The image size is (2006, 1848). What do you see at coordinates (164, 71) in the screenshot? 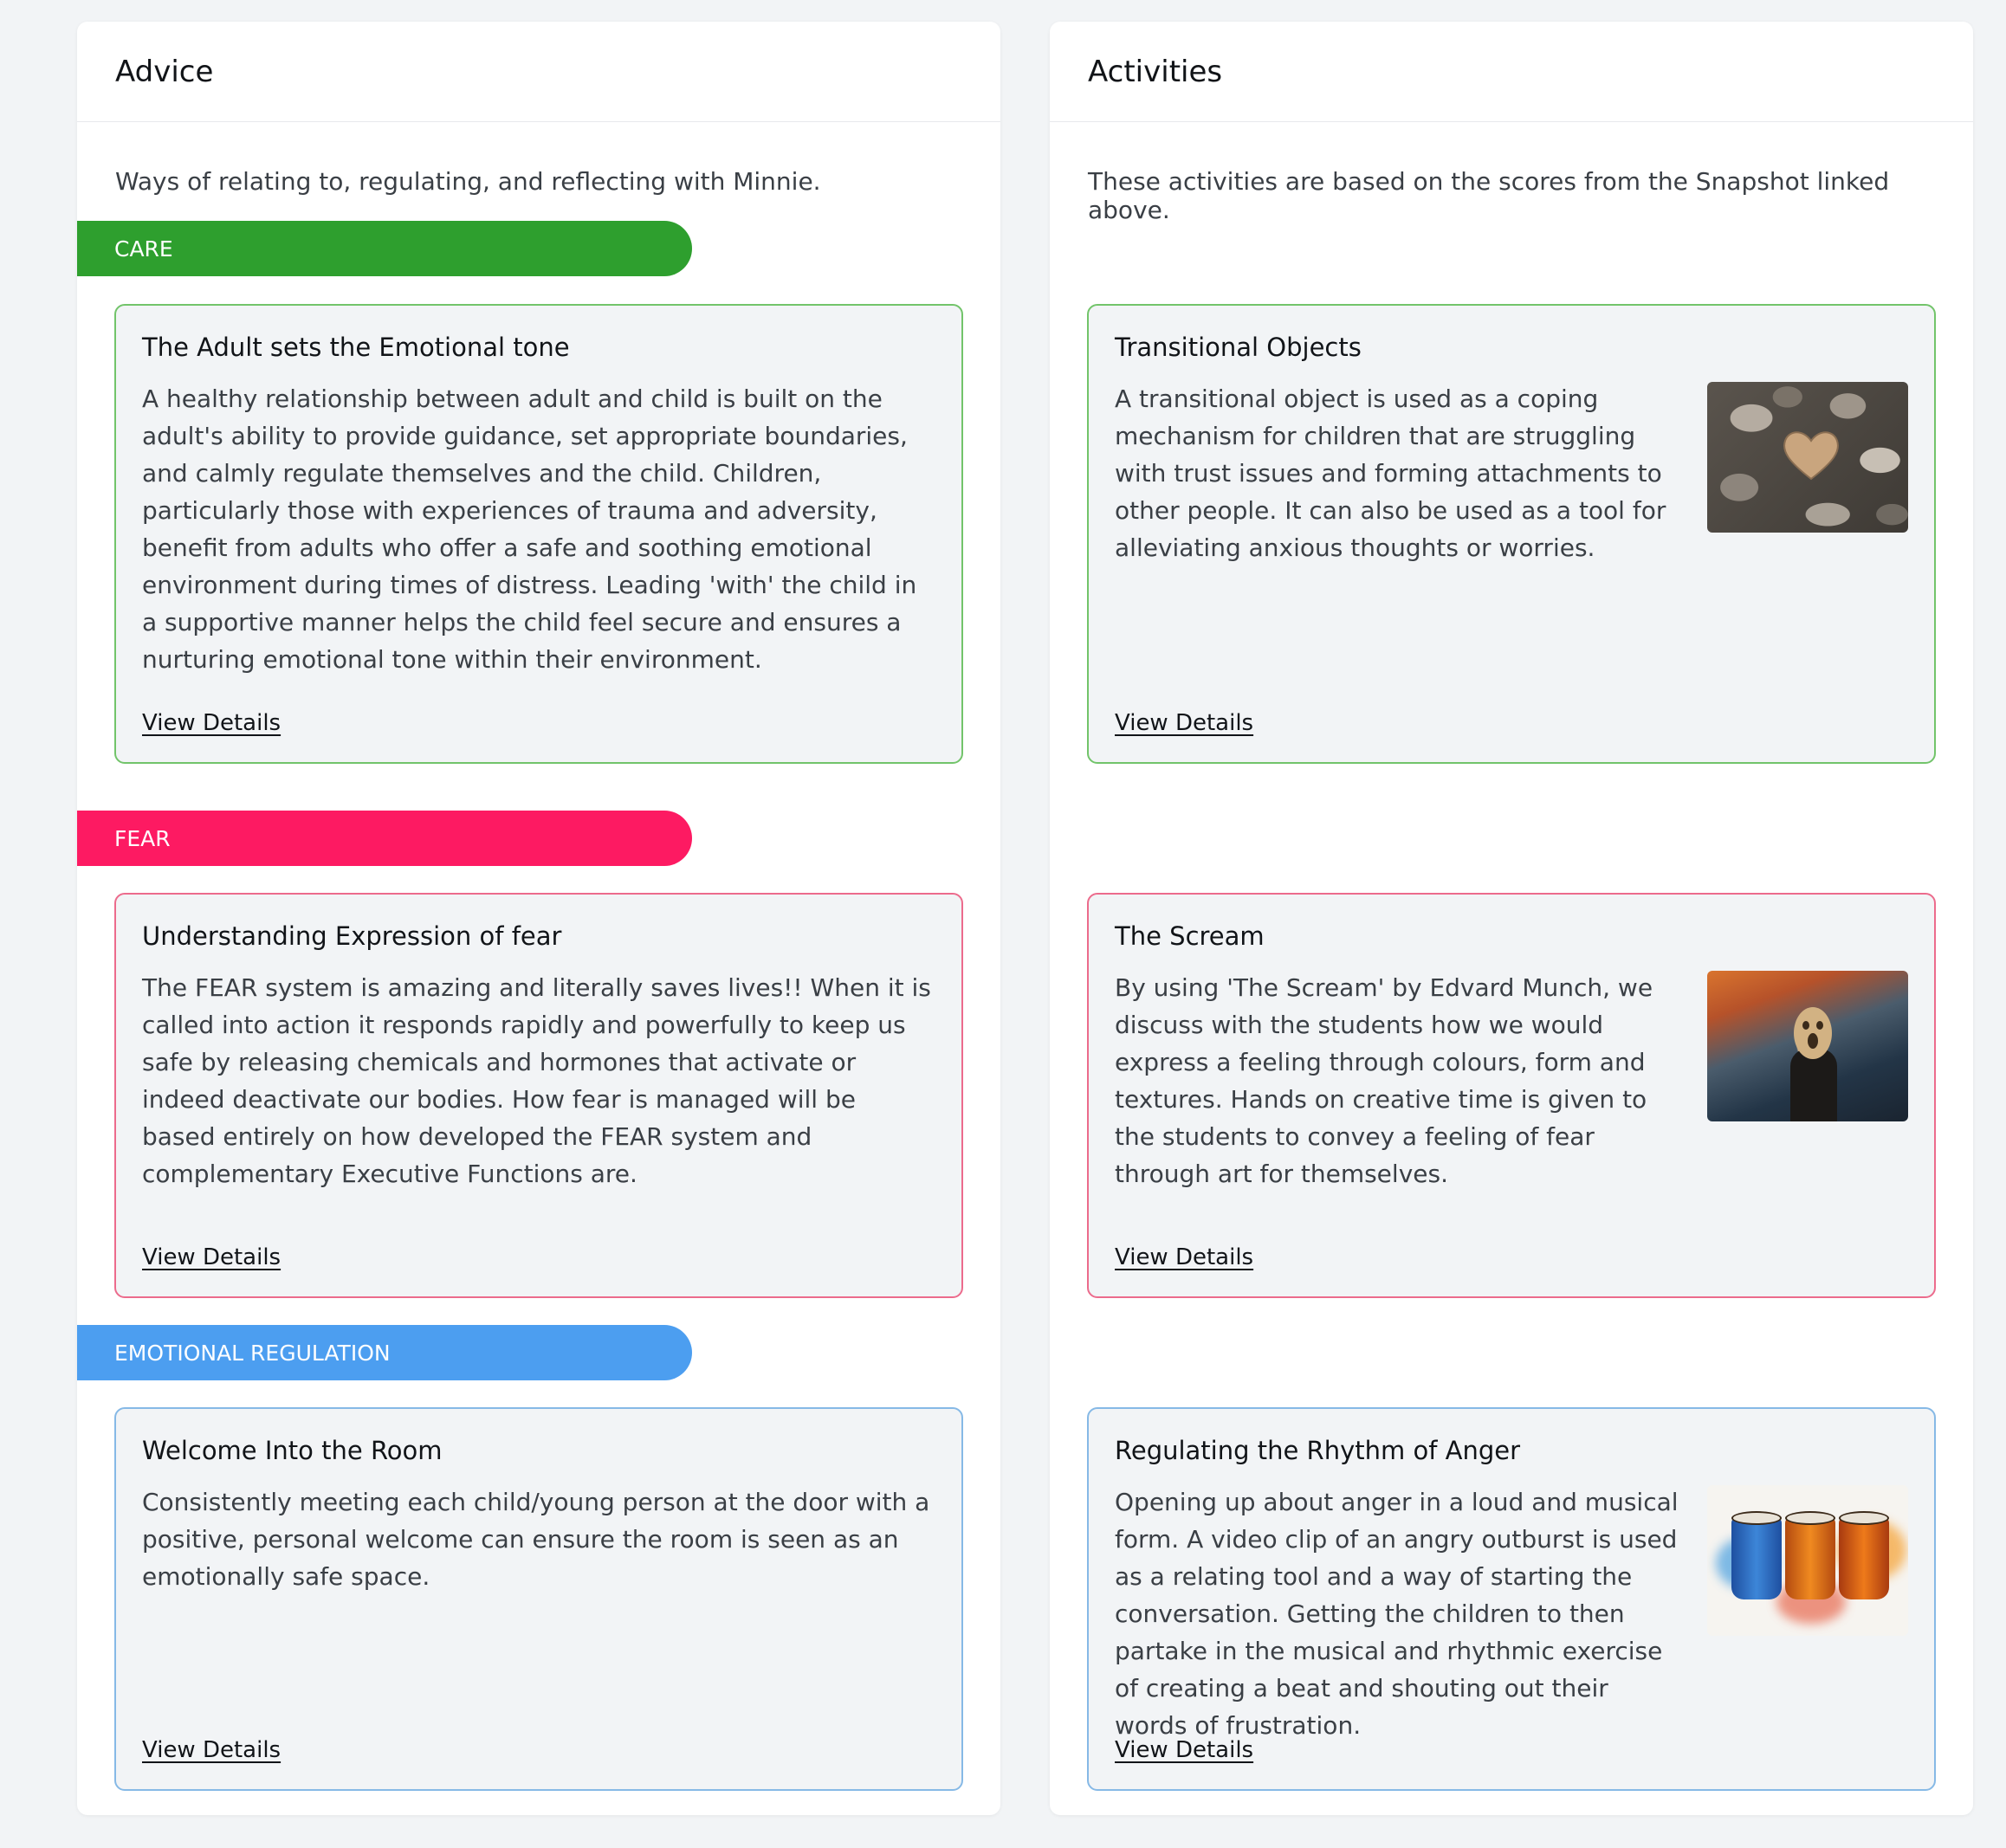
I see `advice-title: Advice` at bounding box center [164, 71].